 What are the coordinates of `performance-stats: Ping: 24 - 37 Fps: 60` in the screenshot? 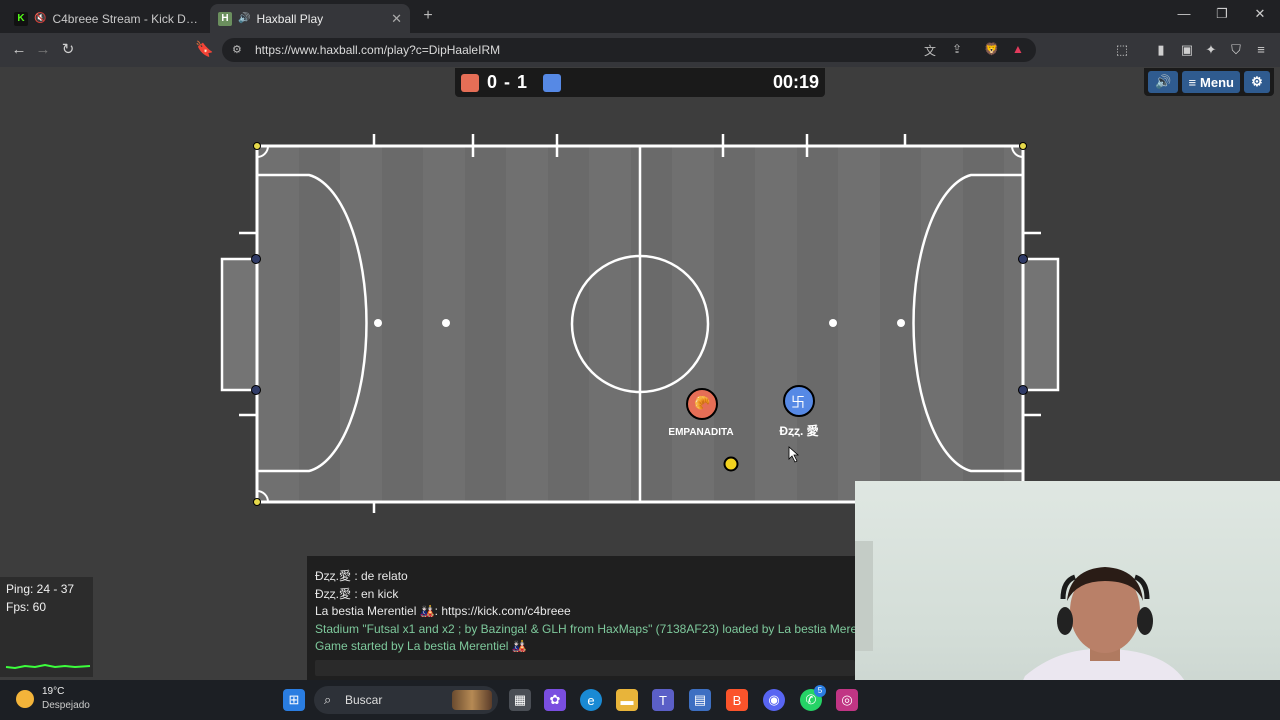 It's located at (46, 627).